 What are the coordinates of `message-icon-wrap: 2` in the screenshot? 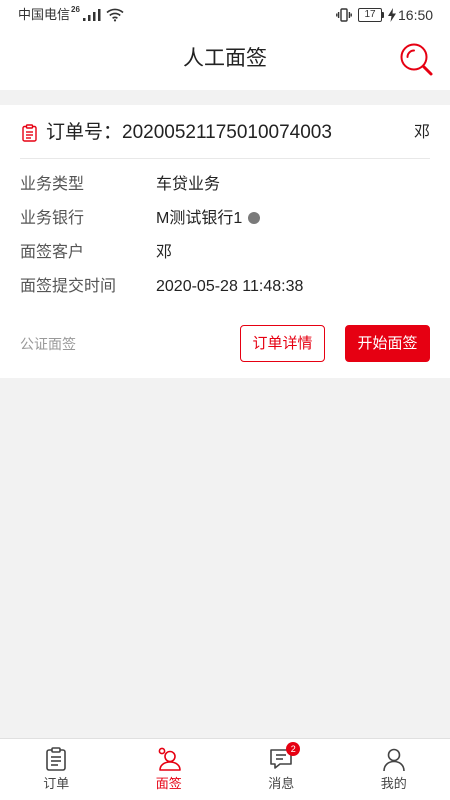 It's located at (284, 757).